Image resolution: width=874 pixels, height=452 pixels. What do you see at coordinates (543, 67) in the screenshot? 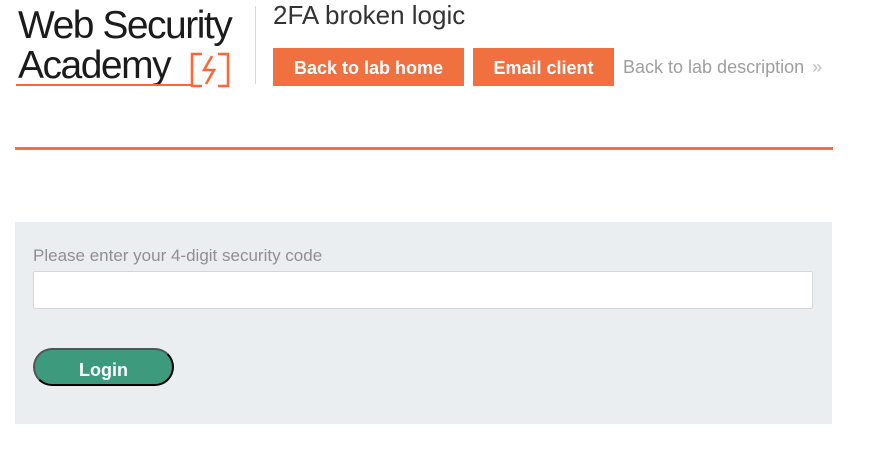
I see `email-client-button: Email client` at bounding box center [543, 67].